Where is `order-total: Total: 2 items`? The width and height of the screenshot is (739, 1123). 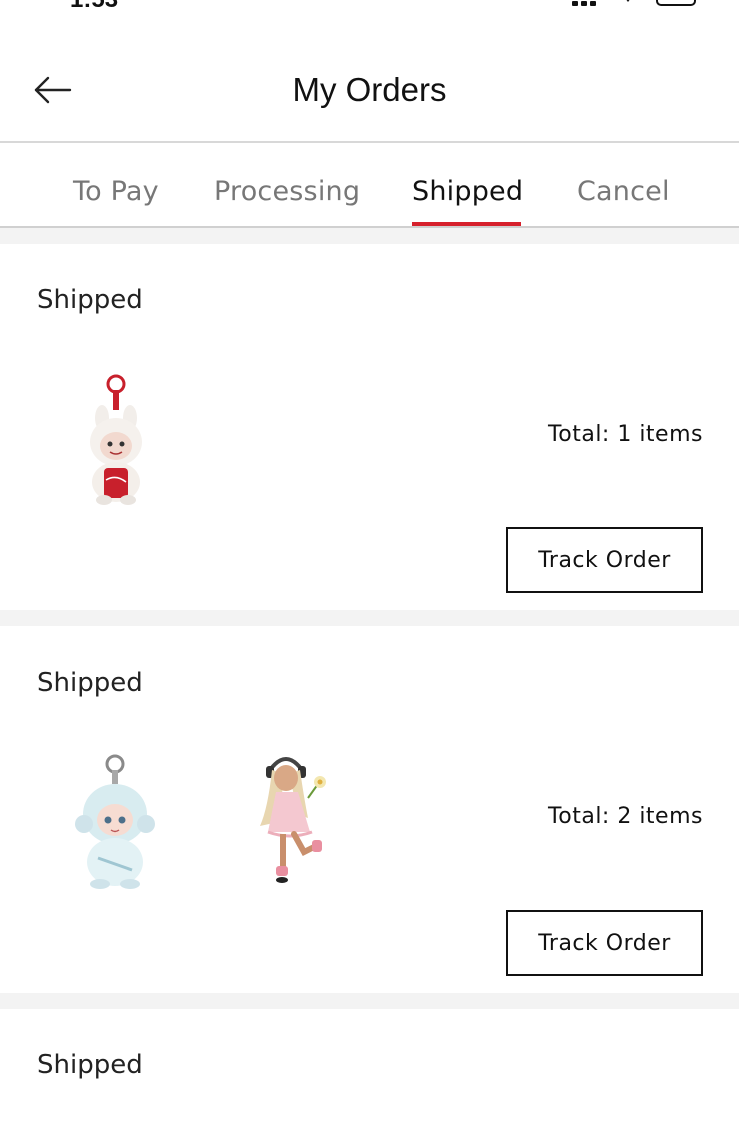 order-total: Total: 2 items is located at coordinates (625, 816).